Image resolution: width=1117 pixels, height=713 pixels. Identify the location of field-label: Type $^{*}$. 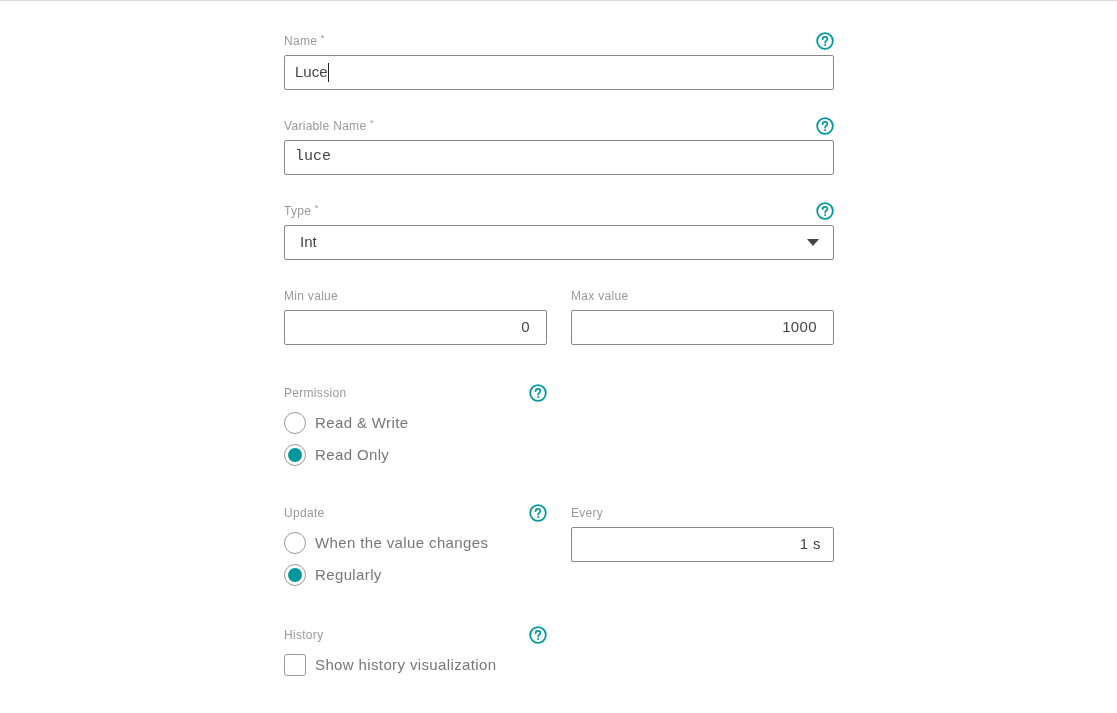
(301, 211).